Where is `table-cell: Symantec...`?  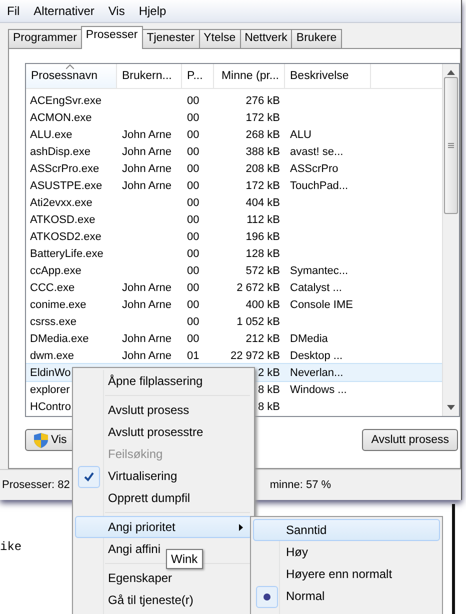
table-cell: Symantec... is located at coordinates (319, 270).